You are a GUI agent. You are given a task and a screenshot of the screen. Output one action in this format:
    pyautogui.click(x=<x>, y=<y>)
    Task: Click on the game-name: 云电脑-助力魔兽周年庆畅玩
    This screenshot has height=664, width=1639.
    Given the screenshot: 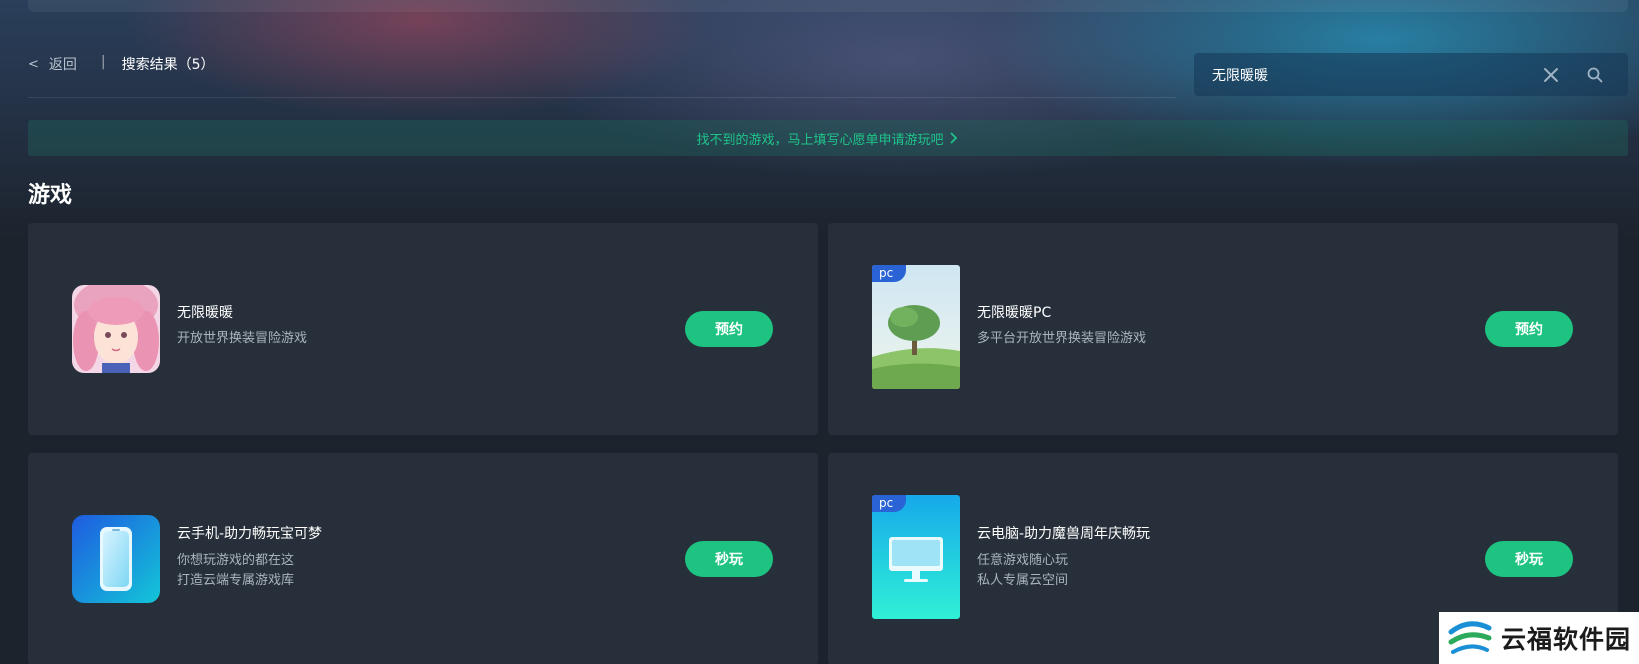 What is the action you would take?
    pyautogui.click(x=1063, y=533)
    